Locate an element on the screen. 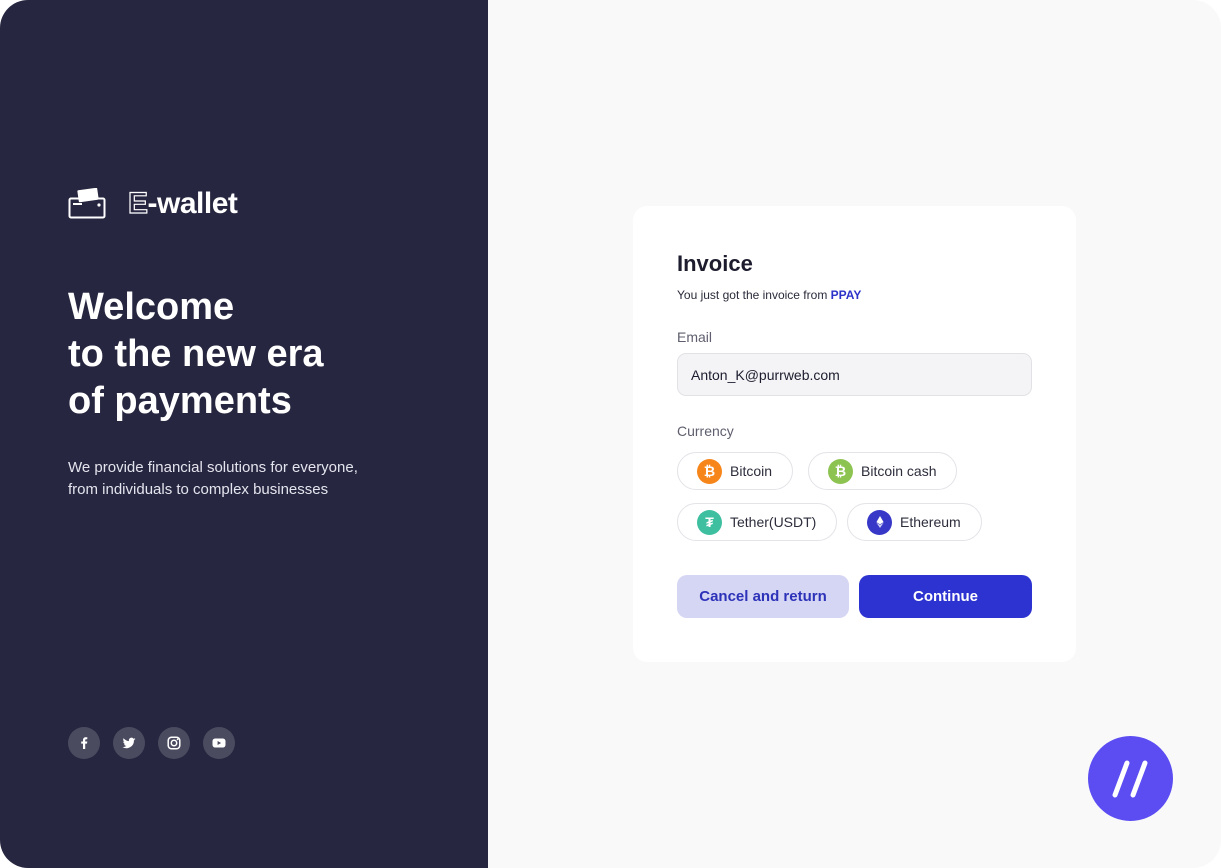 This screenshot has width=1221, height=868. brand-name-letter: E is located at coordinates (137, 203).